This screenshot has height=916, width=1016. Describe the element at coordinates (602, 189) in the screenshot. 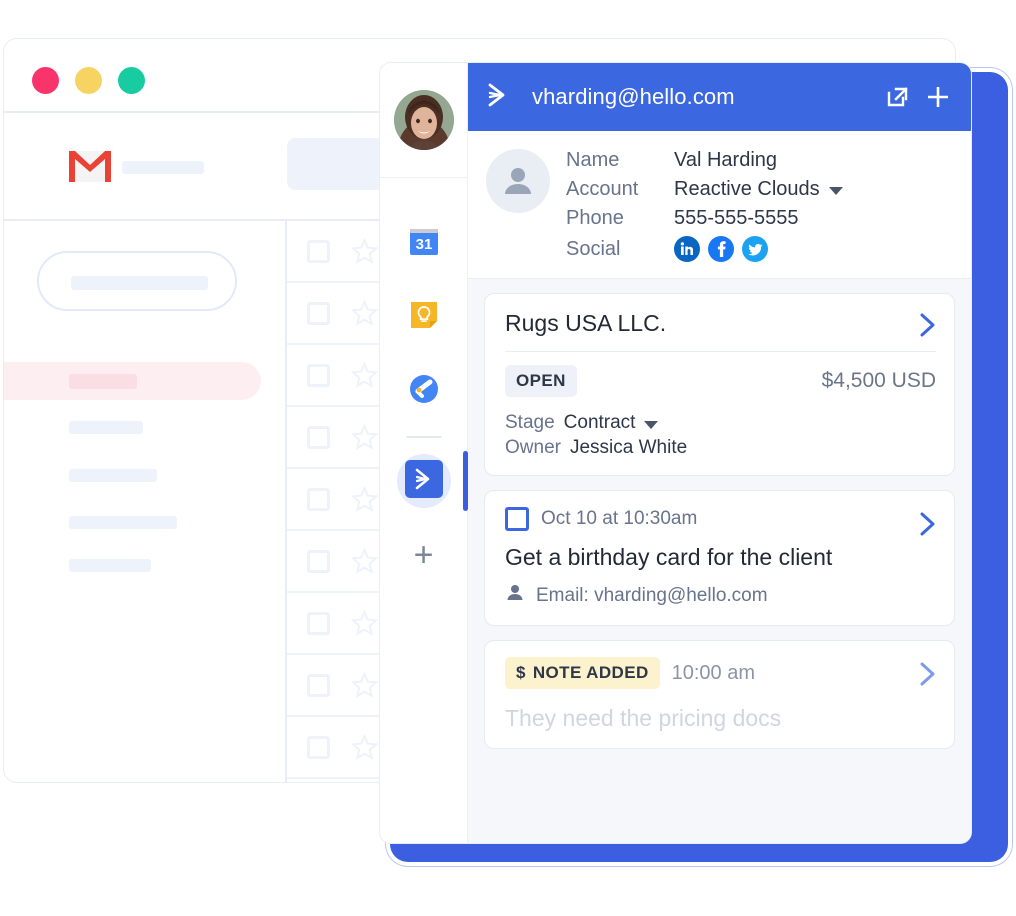

I see `field-label-account: Account` at that location.